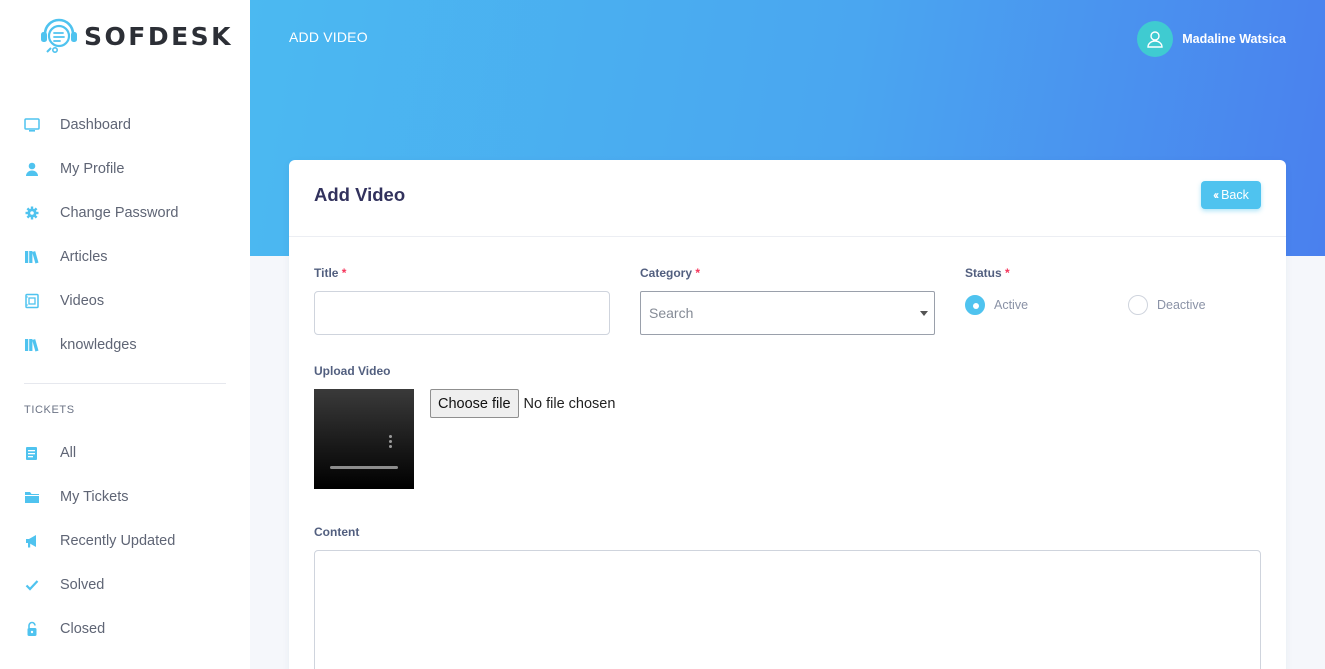 Image resolution: width=1325 pixels, height=669 pixels. What do you see at coordinates (326, 273) in the screenshot?
I see `title-label-text: Title` at bounding box center [326, 273].